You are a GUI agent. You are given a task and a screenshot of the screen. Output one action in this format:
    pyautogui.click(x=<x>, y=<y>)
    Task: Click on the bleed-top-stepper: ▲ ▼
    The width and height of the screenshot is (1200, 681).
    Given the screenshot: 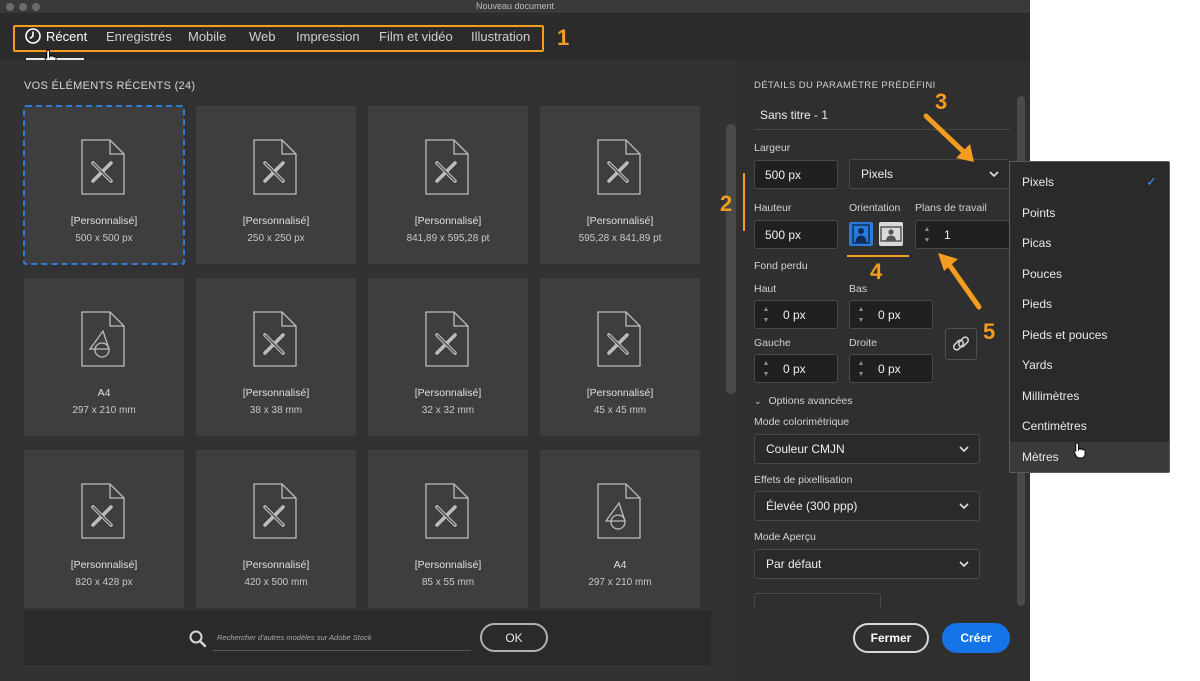 What is the action you would take?
    pyautogui.click(x=766, y=315)
    